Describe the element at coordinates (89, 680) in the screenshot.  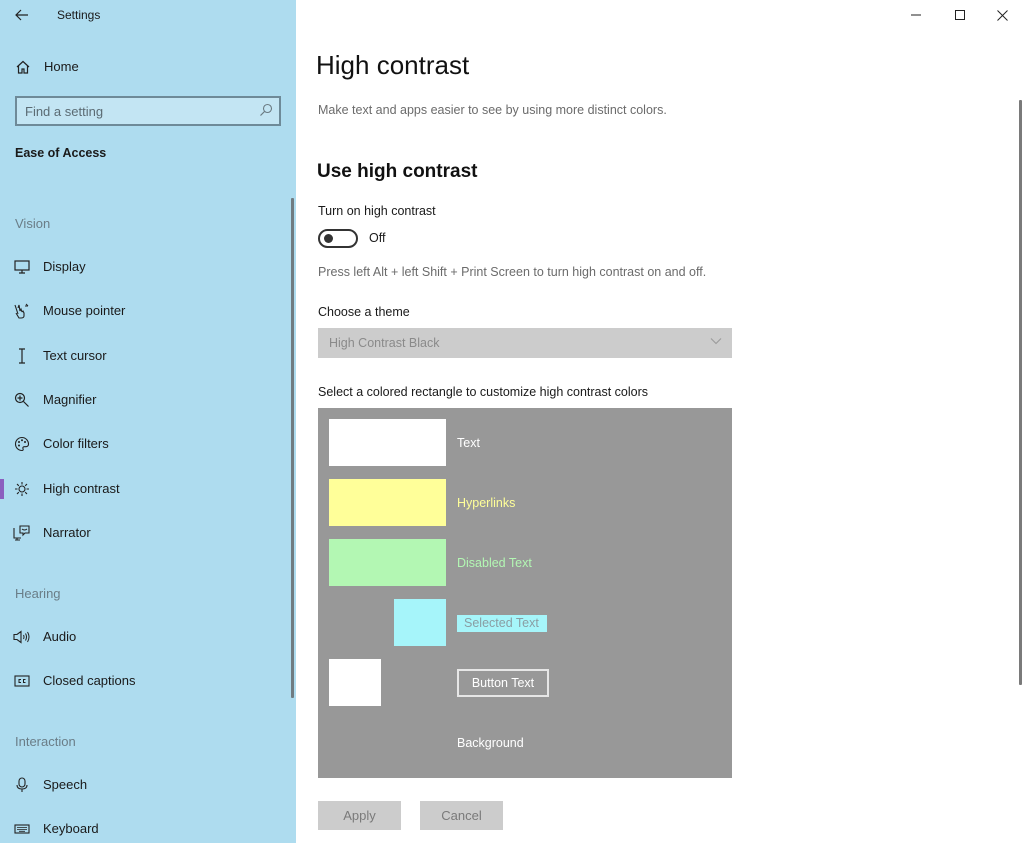
I see `sidebar-item-label: Closed captions` at that location.